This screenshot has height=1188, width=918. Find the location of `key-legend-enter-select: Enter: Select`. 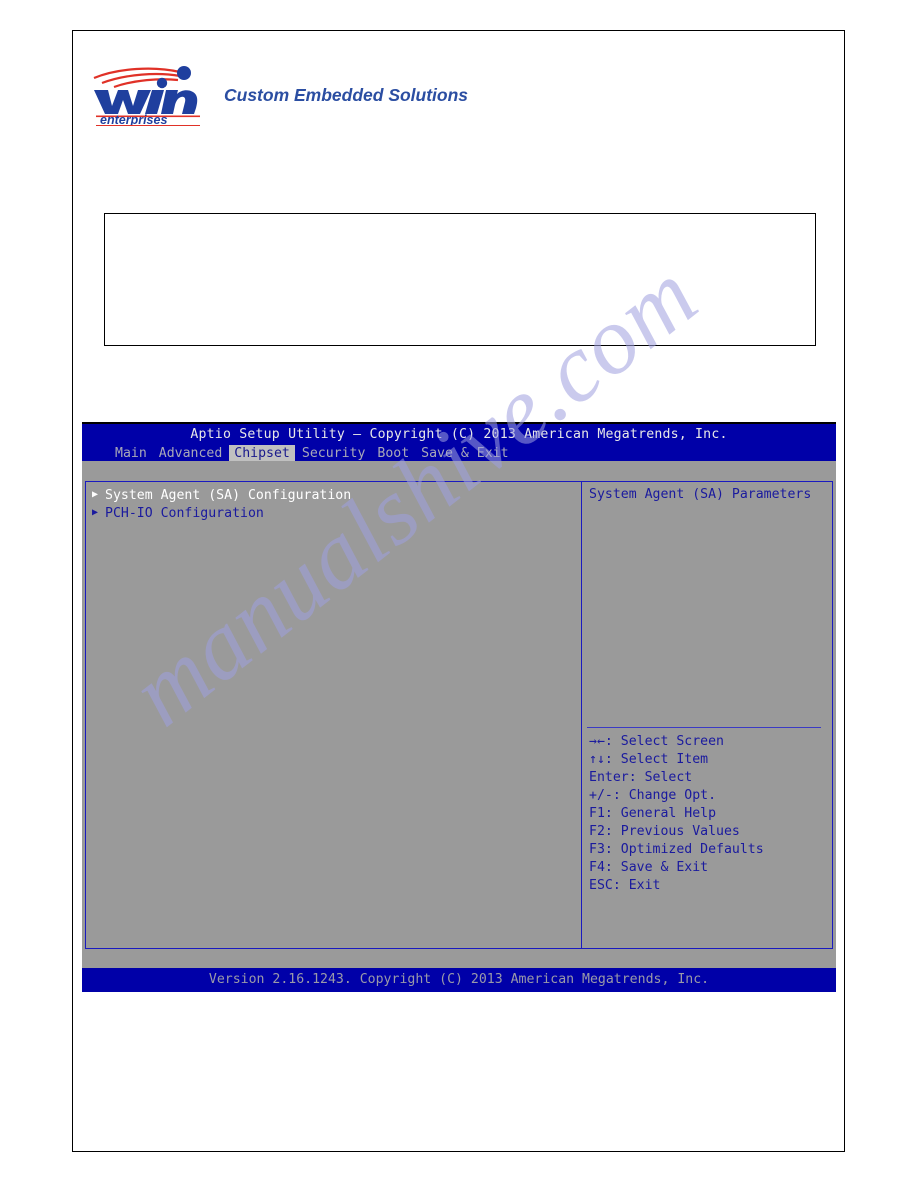

key-legend-enter-select: Enter: Select is located at coordinates (641, 777).